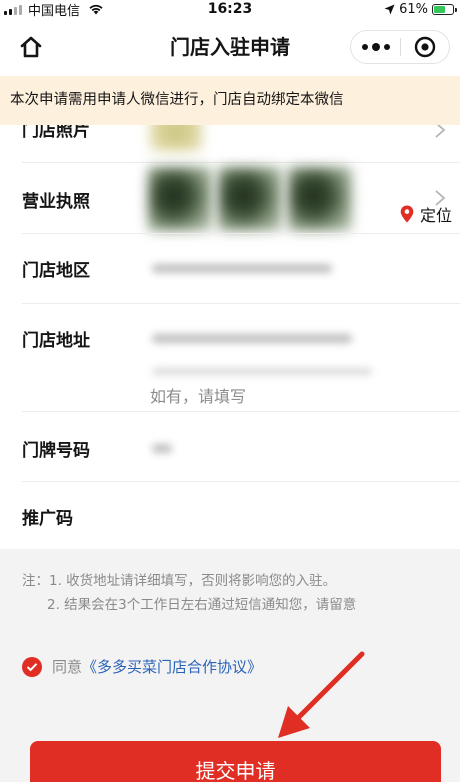  I want to click on locate-button: 定位, so click(426, 214).